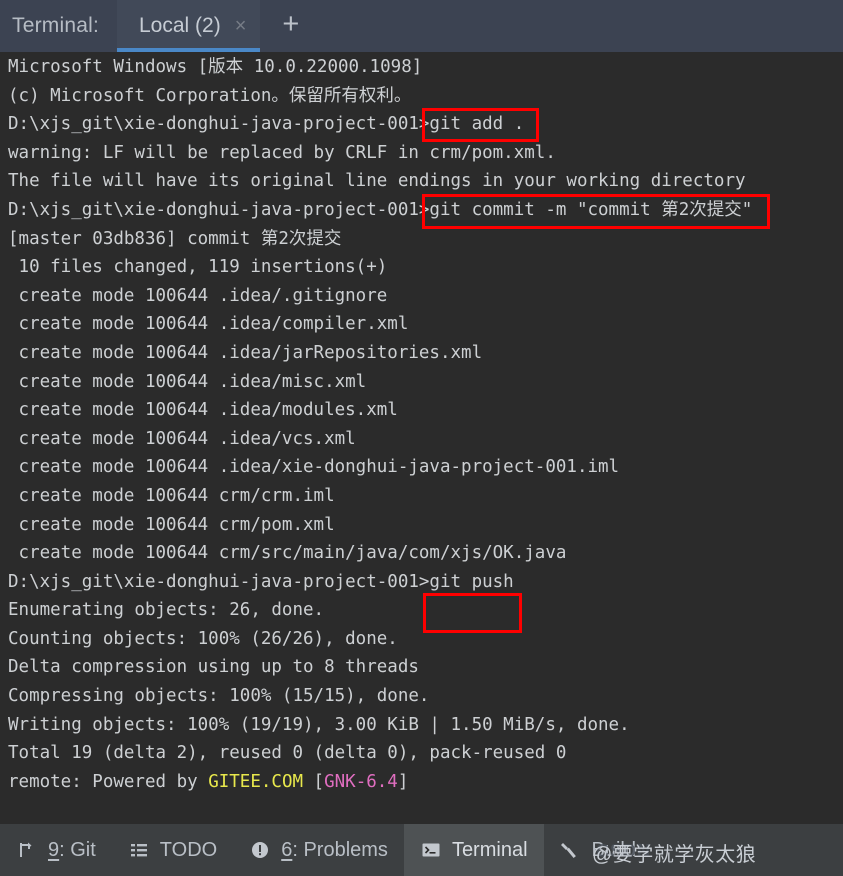 The image size is (843, 876). Describe the element at coordinates (210, 95) in the screenshot. I see `terminal-line: (c) Microsoft Corporation。保留所有权利。` at that location.